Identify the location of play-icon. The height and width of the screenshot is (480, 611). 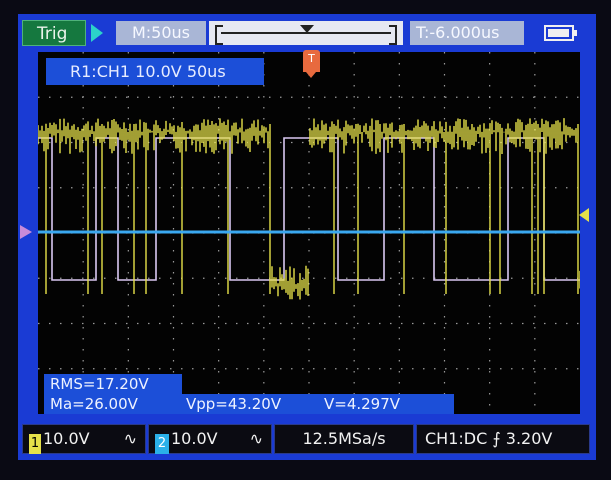
(97, 33).